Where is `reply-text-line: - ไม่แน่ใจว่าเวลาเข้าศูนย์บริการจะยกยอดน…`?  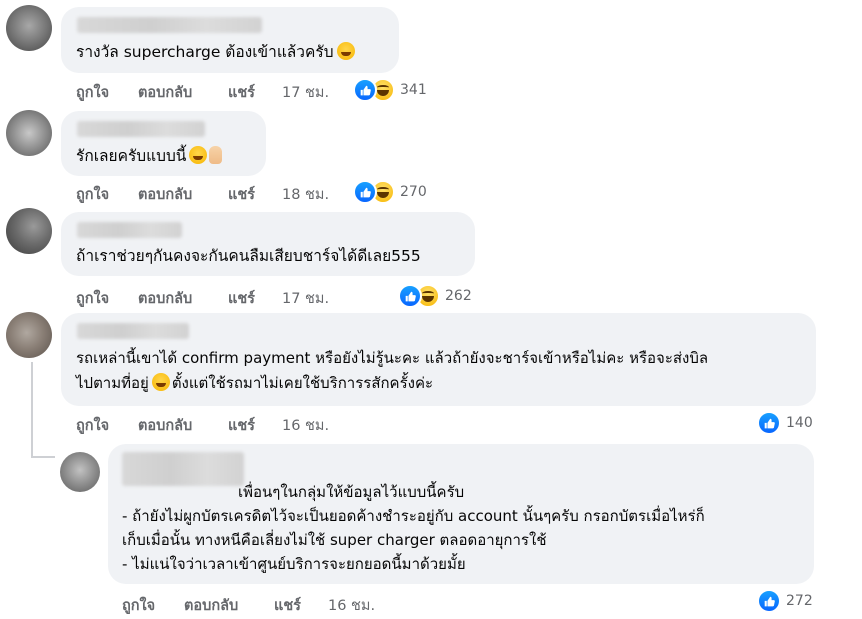
reply-text-line: - ไม่แน่ใจว่าเวลาเข้าศูนย์บริการจะยกยอดน… is located at coordinates (294, 564).